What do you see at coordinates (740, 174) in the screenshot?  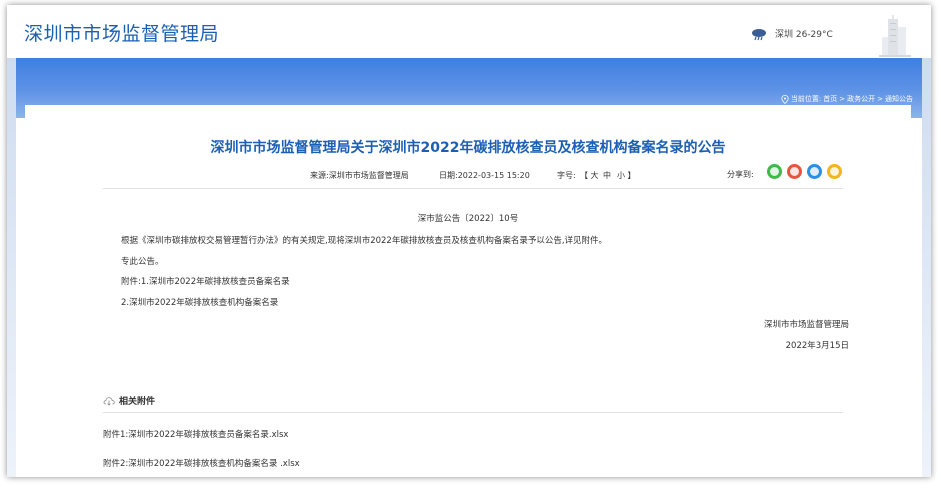 I see `share-label: 分享到:` at bounding box center [740, 174].